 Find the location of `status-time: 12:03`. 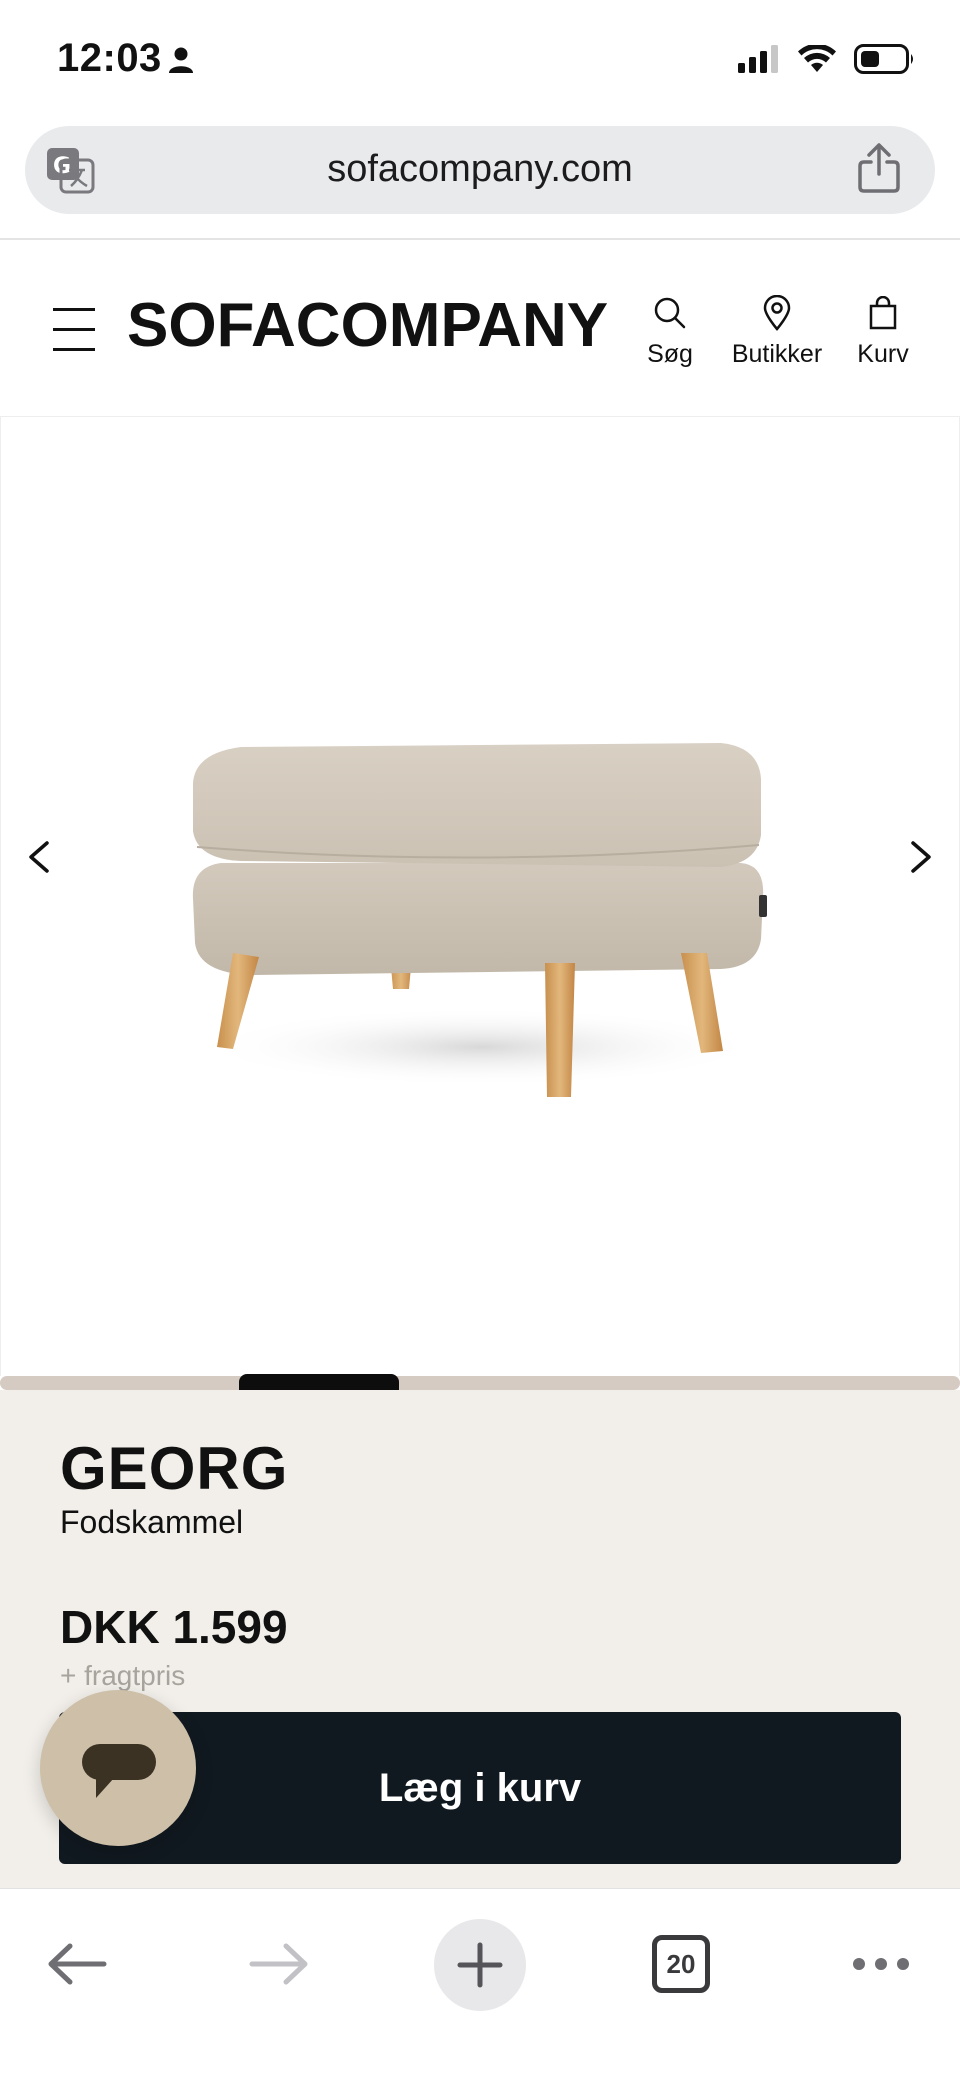

status-time: 12:03 is located at coordinates (109, 58).